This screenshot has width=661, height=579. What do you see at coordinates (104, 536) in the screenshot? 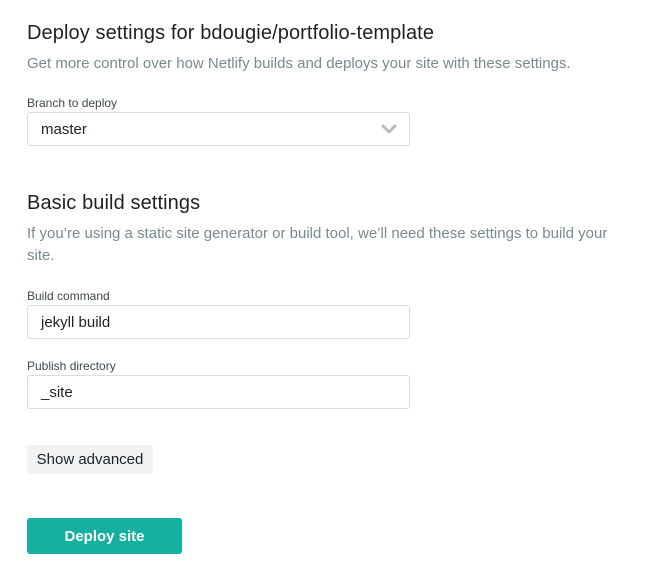
I see `deploy-site-button: Deploy site` at bounding box center [104, 536].